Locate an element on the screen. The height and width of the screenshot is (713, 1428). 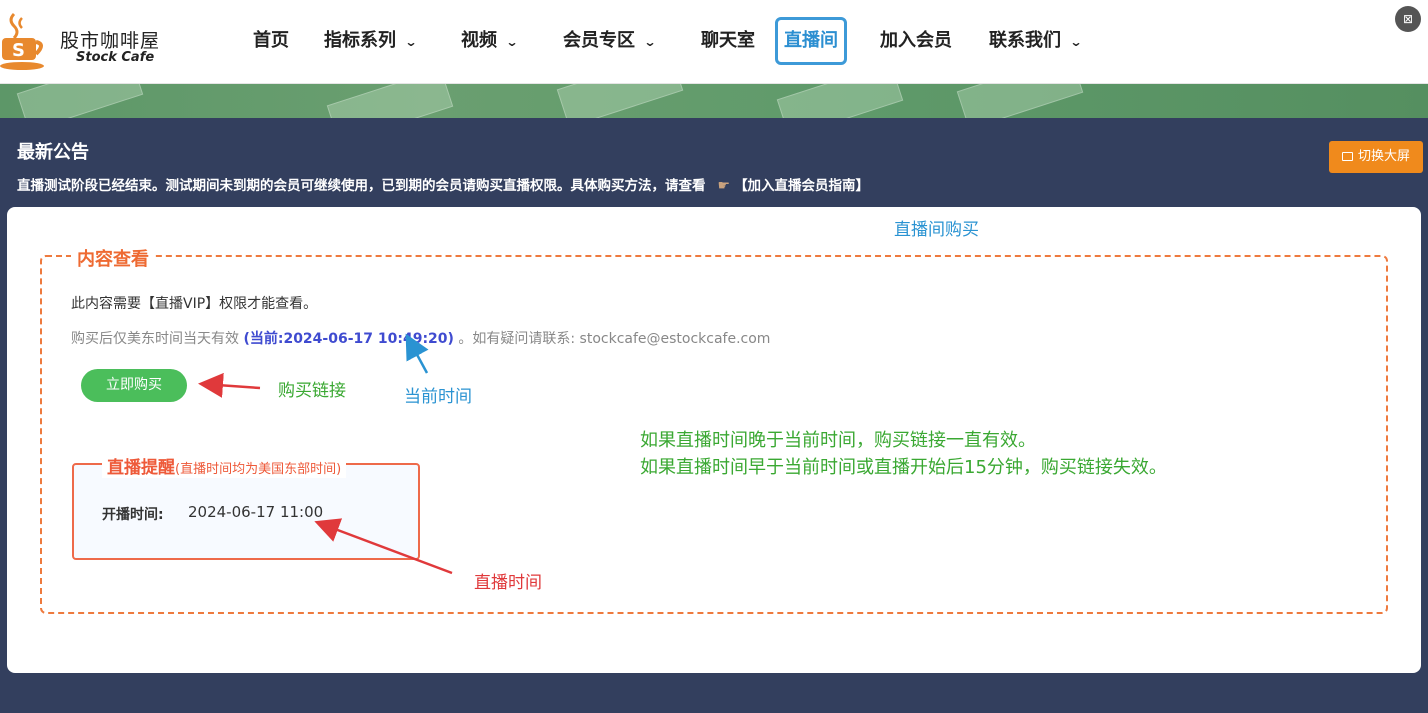
current-time-text: (当前:2024-06-17 10:49:20) is located at coordinates (348, 339).